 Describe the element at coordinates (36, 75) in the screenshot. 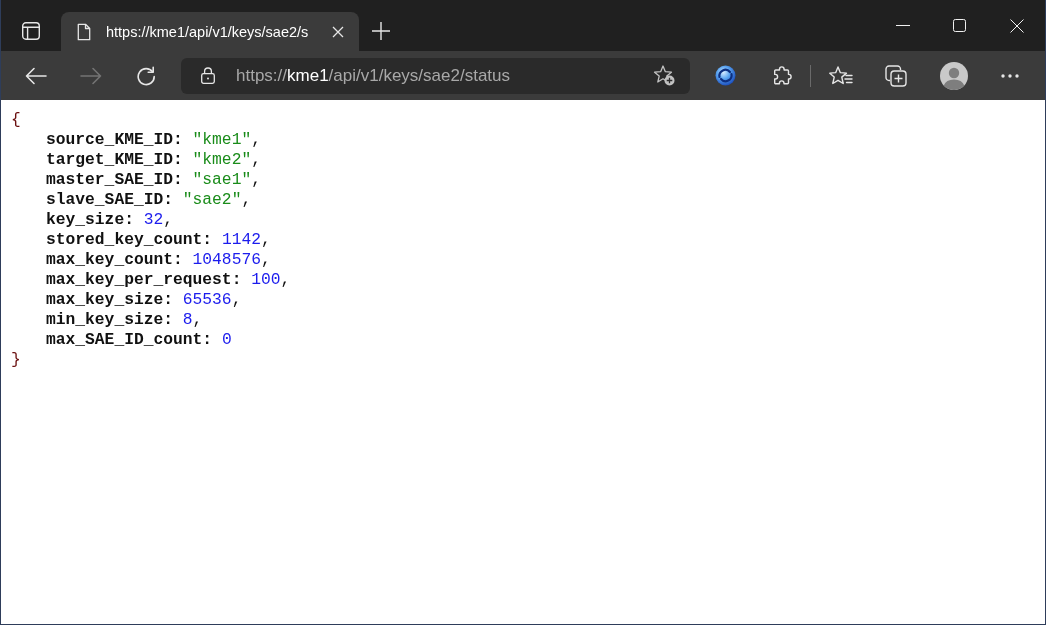

I see `arrow-left-icon` at that location.